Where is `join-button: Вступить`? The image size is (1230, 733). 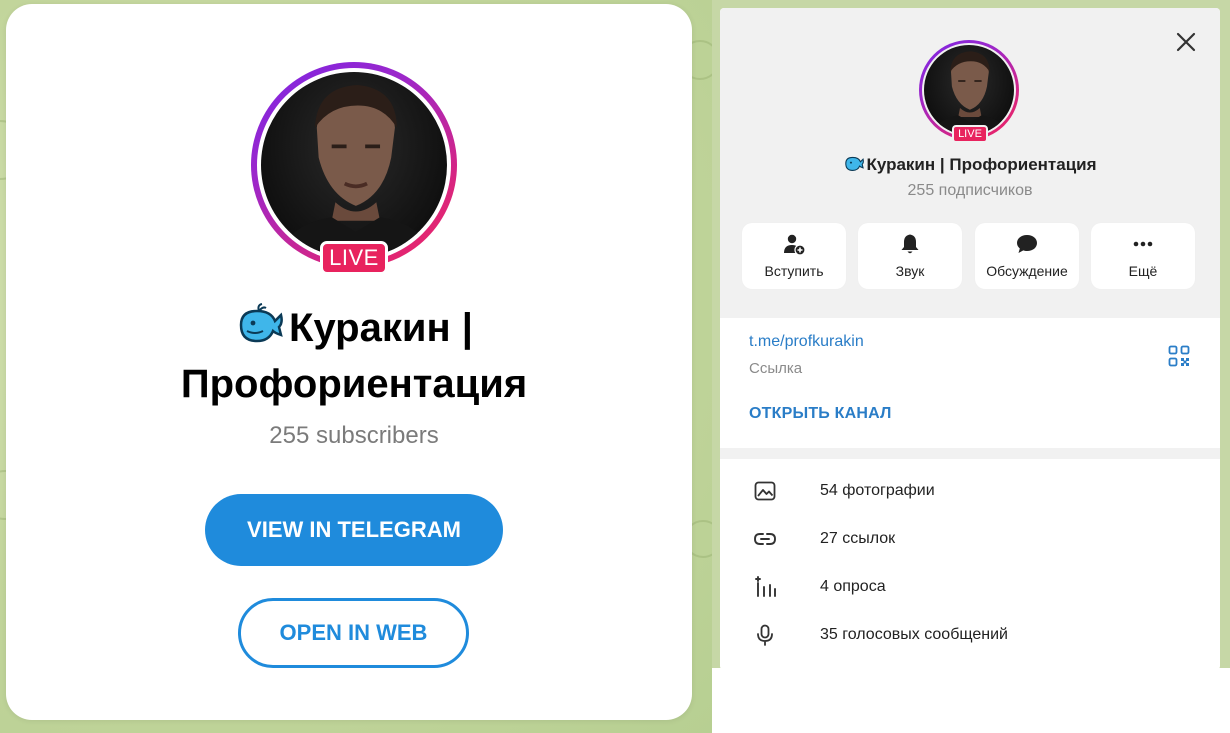 join-button: Вступить is located at coordinates (794, 256).